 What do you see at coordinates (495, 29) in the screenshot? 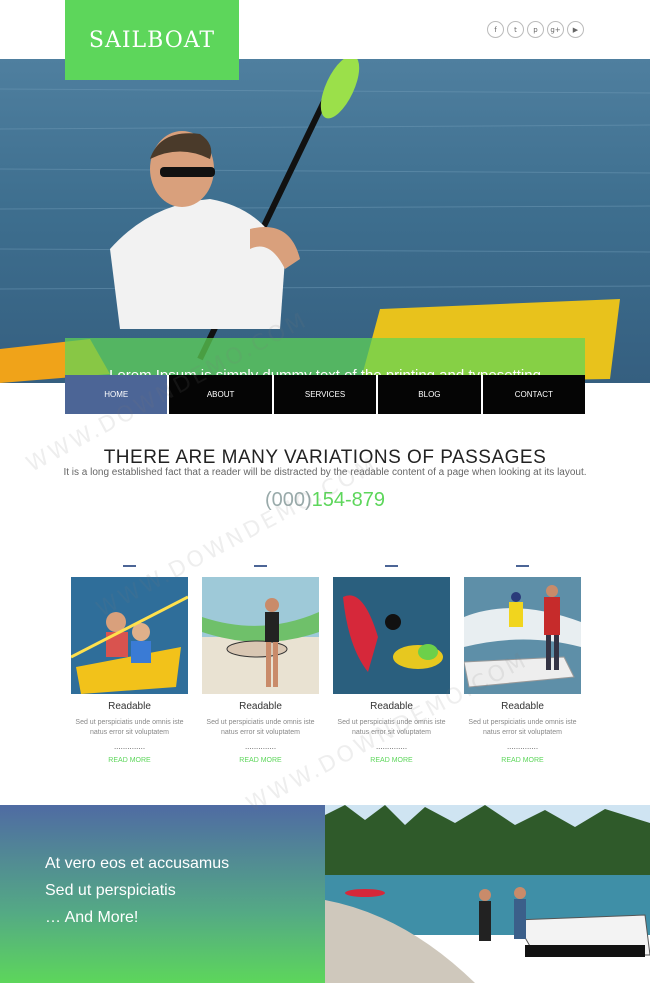
I see `facebook-icon: f` at bounding box center [495, 29].